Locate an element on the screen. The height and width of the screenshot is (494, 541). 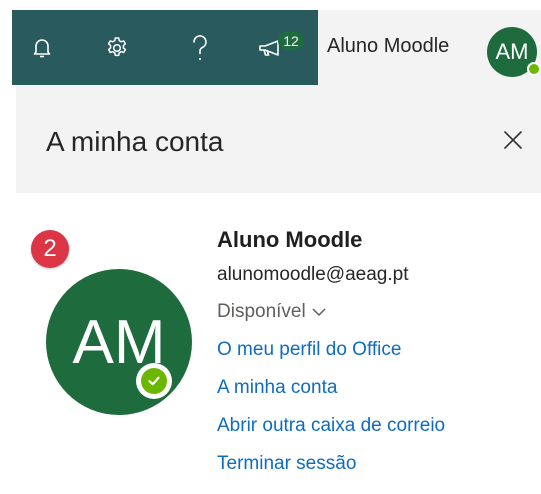
notification-count-badge: 12 is located at coordinates (291, 41).